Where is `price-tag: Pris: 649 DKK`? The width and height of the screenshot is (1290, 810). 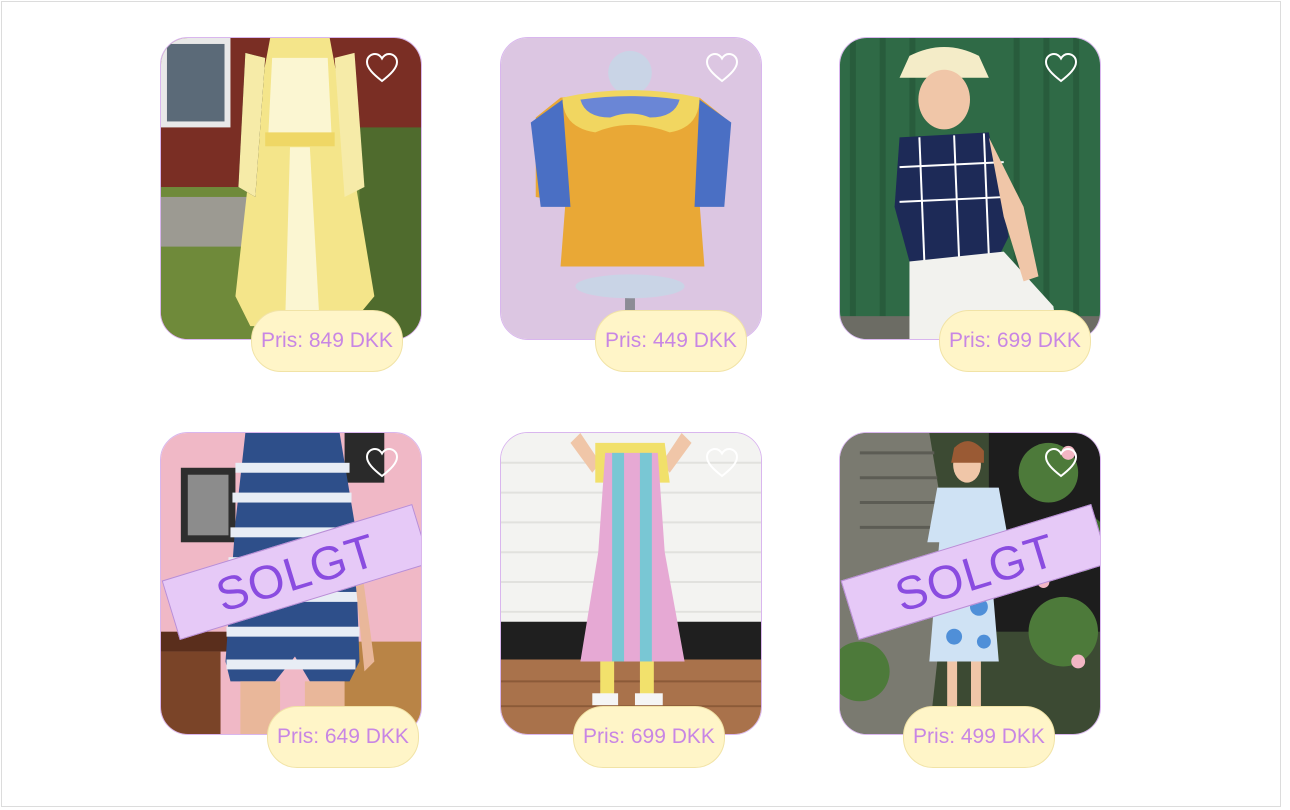 price-tag: Pris: 649 DKK is located at coordinates (343, 737).